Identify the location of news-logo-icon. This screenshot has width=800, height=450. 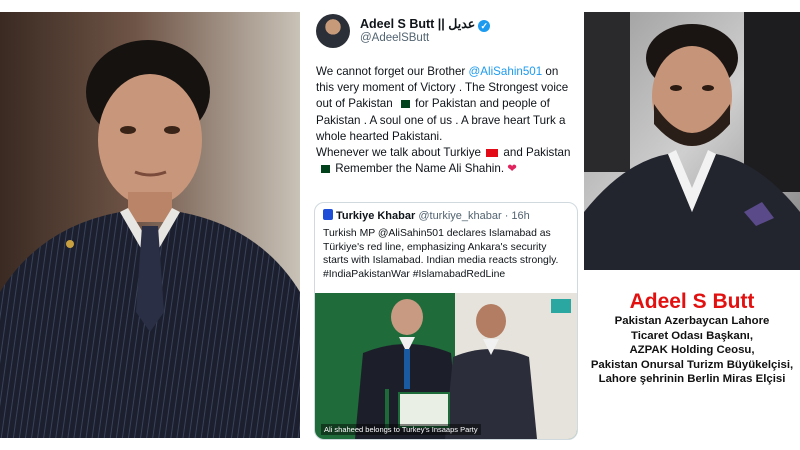
(328, 214).